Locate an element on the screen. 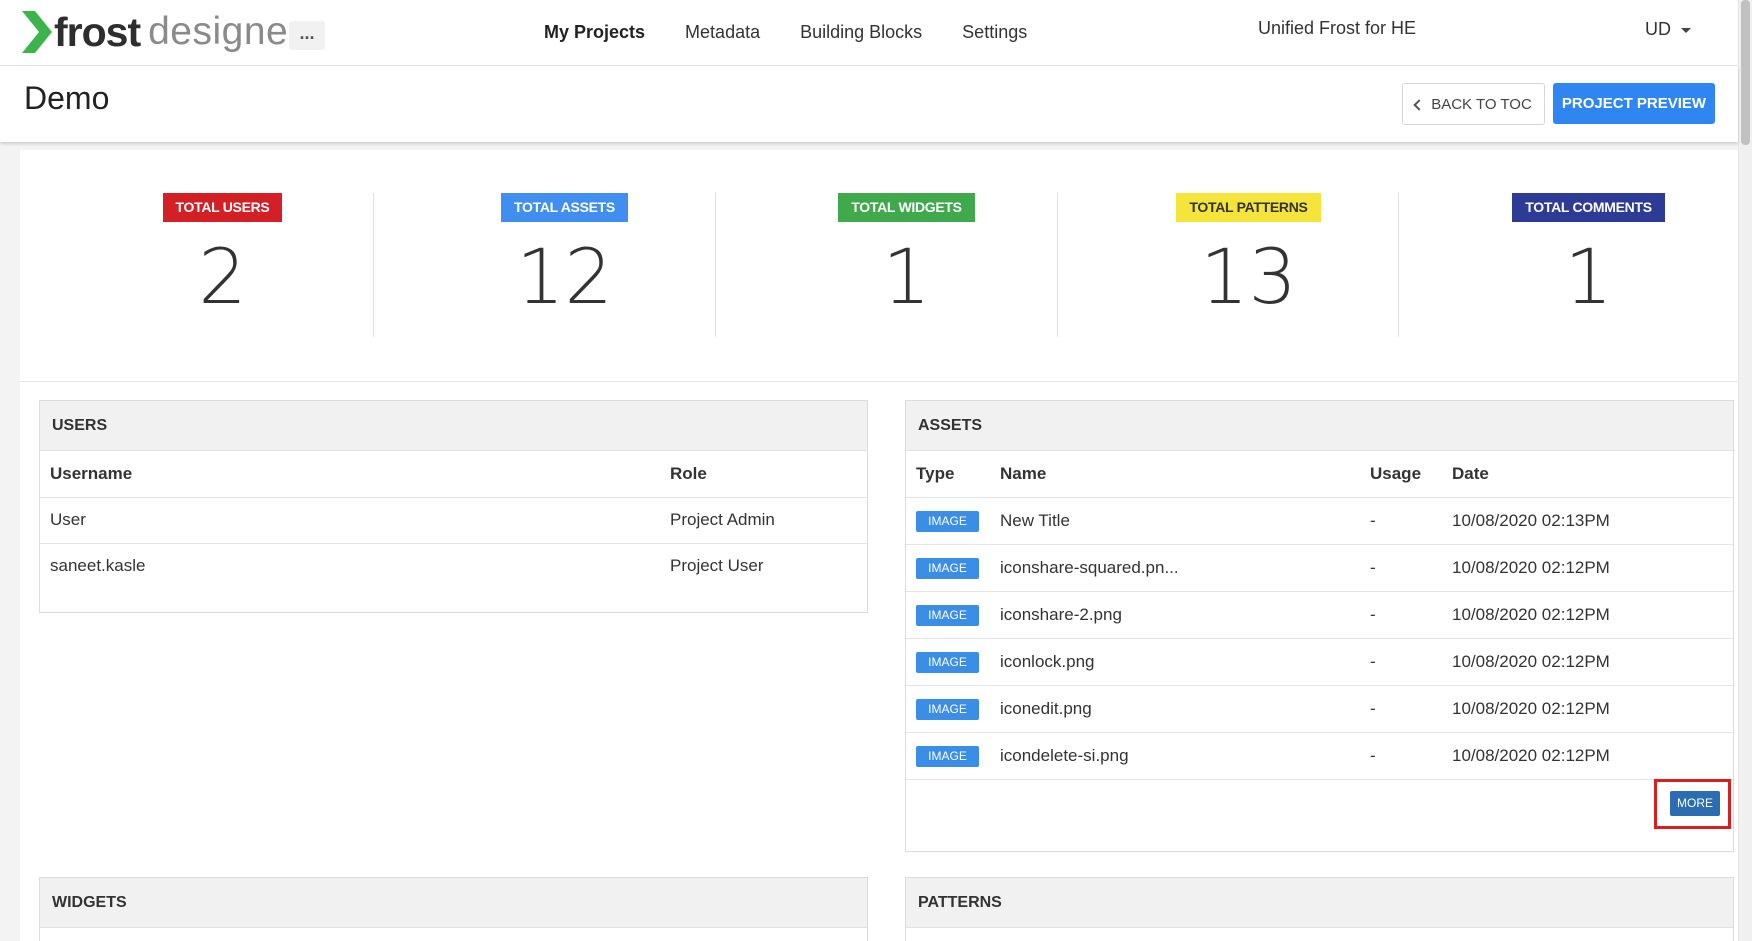 The height and width of the screenshot is (941, 1752). table-row: saneet.kasle Project User is located at coordinates (453, 566).